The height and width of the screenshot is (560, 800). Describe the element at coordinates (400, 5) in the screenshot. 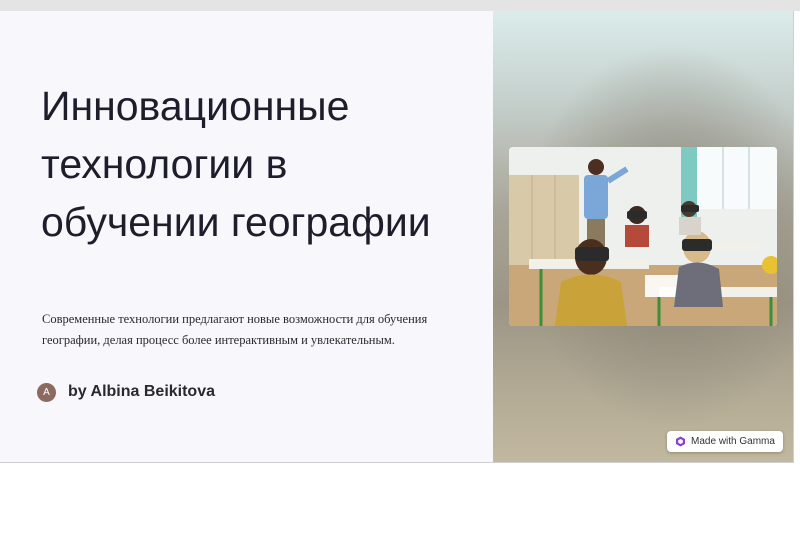

I see `top-bar` at that location.